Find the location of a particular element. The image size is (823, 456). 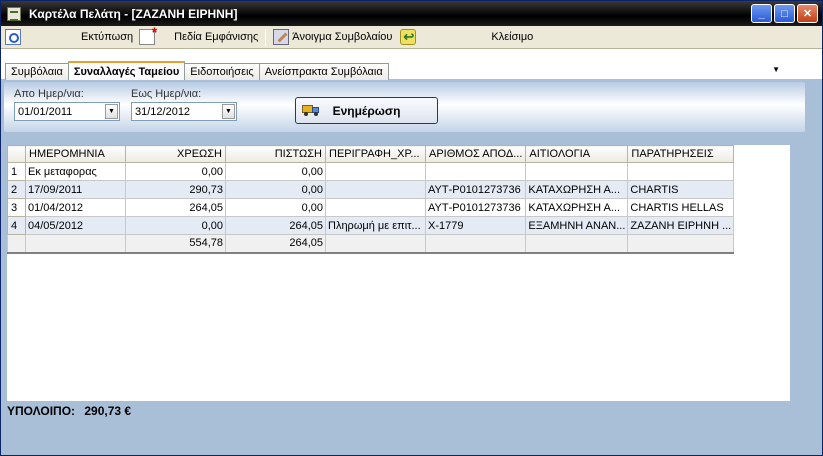

new-document-icon is located at coordinates (148, 34).